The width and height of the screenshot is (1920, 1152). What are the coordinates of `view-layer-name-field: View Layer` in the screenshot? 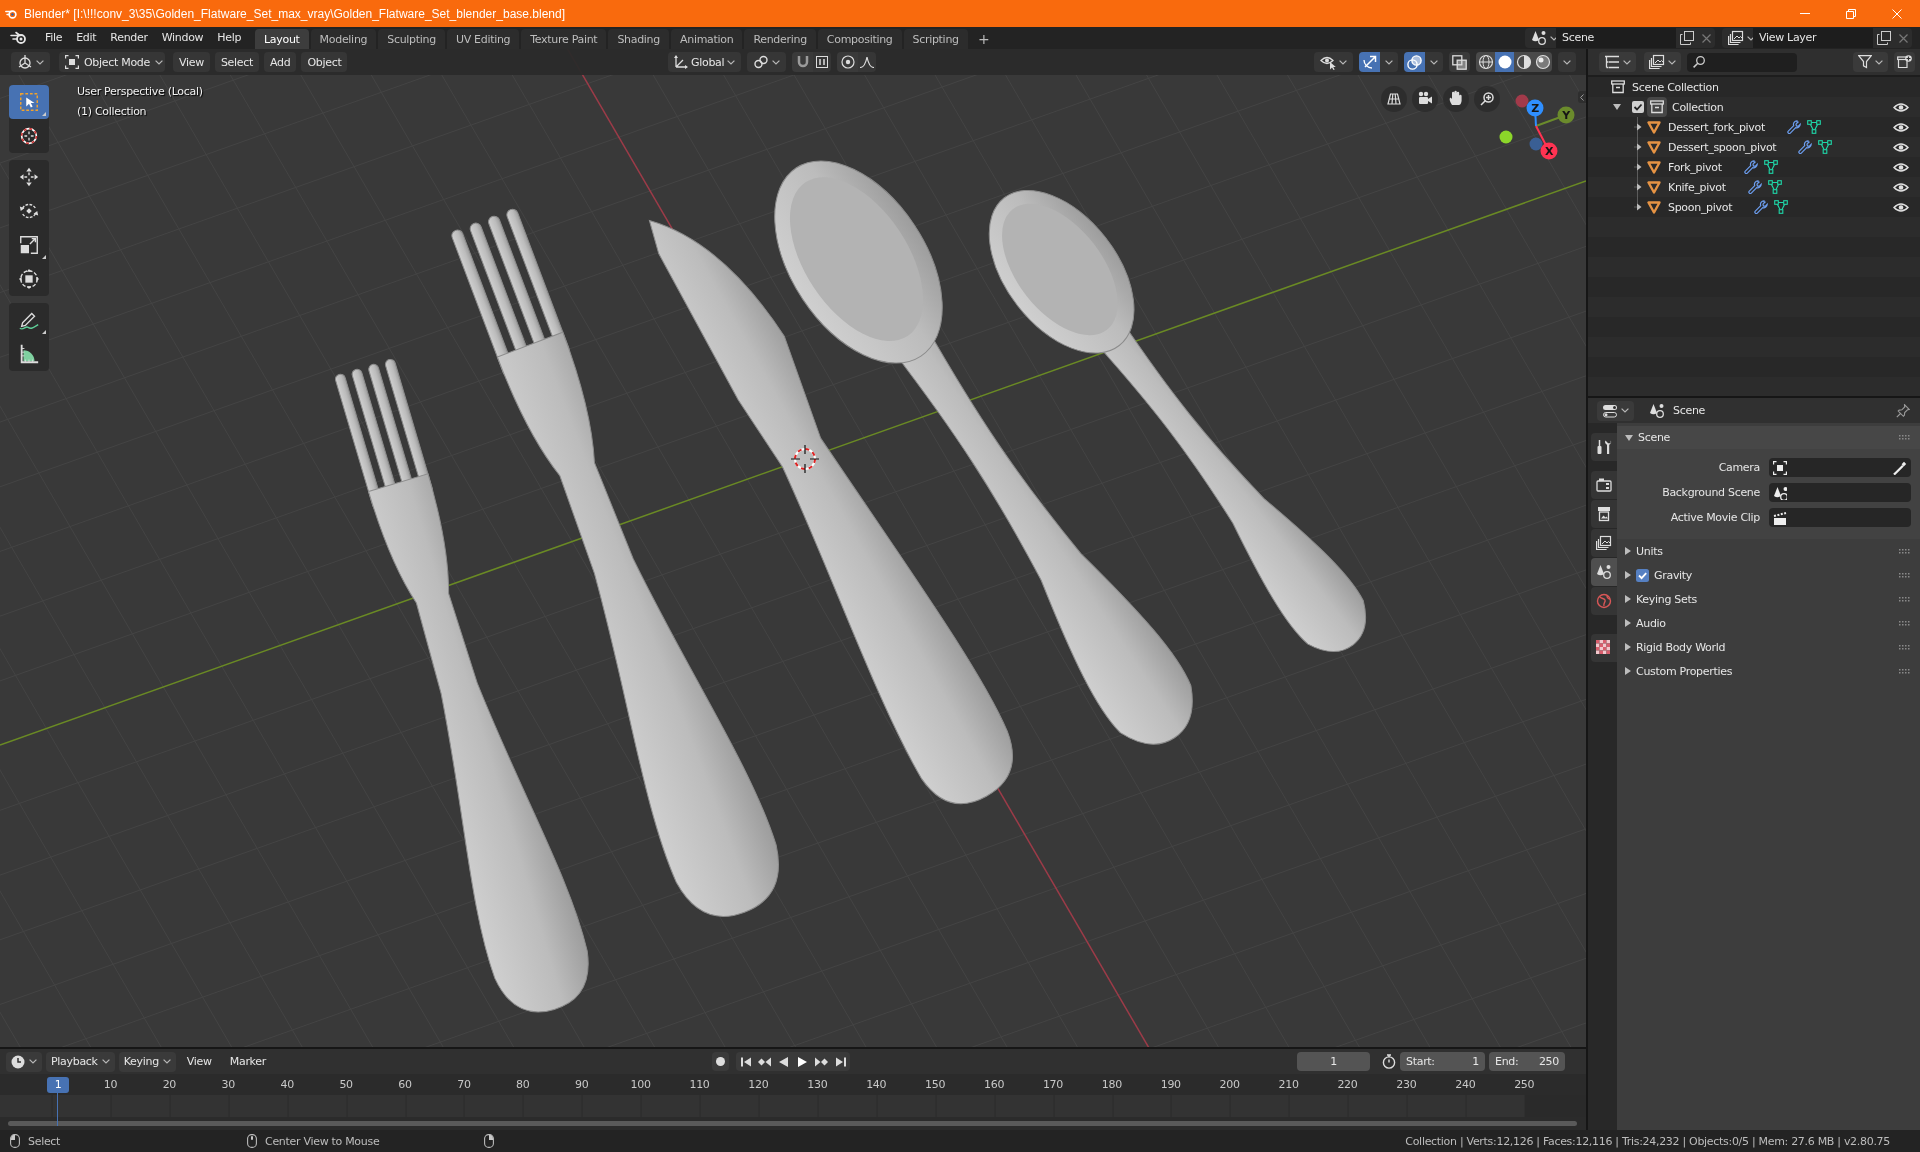 It's located at (1813, 38).